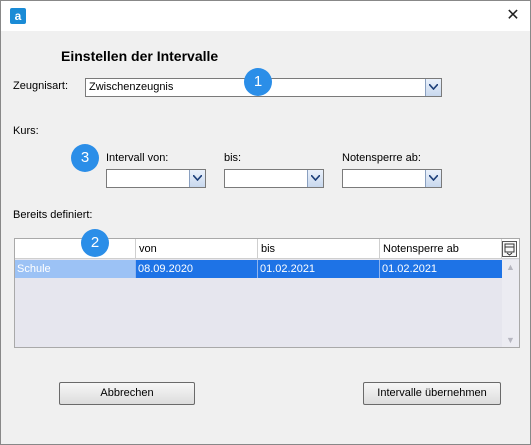  Describe the element at coordinates (75, 249) in the screenshot. I see `header-cell` at that location.